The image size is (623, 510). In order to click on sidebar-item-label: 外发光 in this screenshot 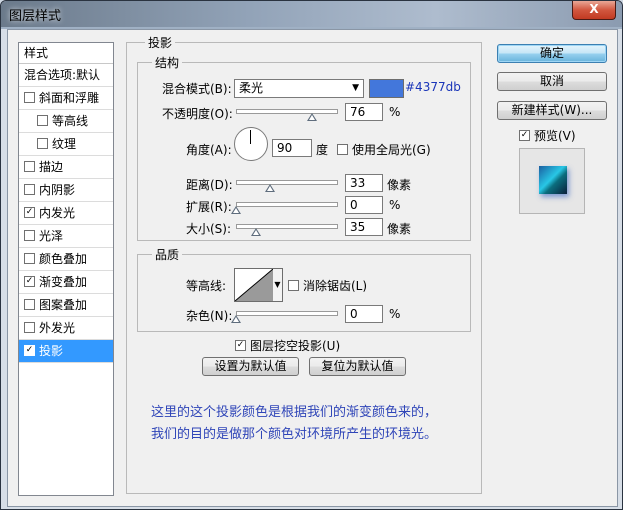, I will do `click(57, 328)`.